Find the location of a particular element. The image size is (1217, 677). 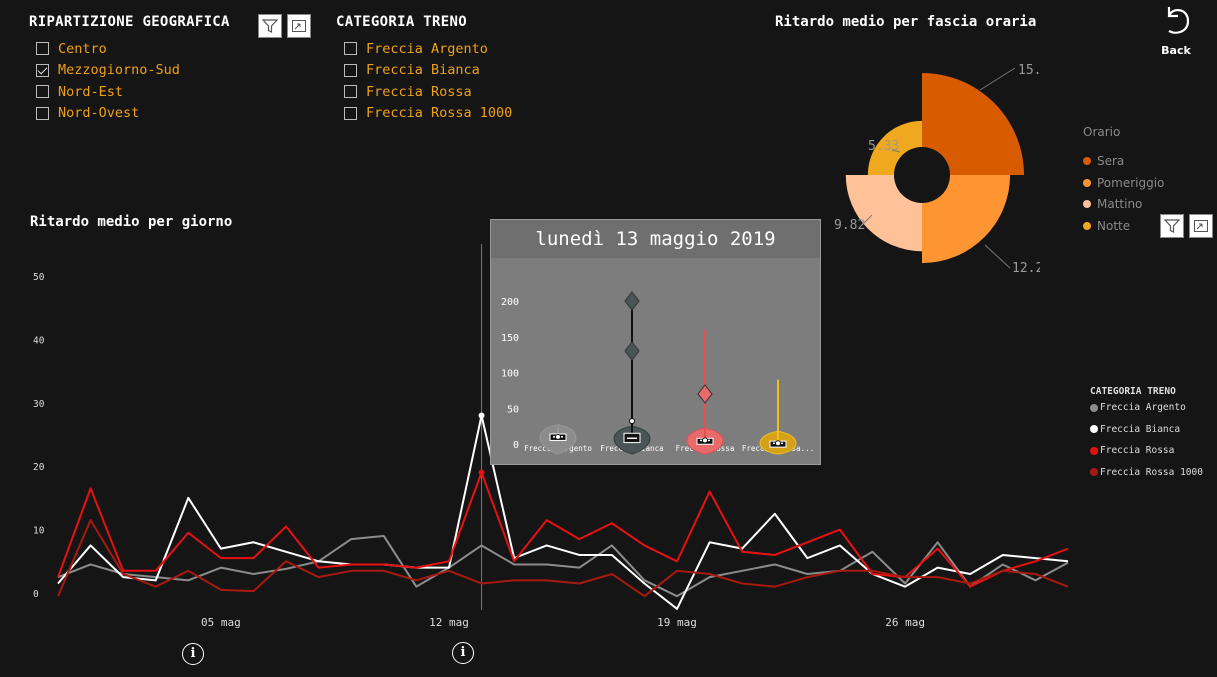

category-legend-item-freccia-rossa: Freccia Rossa is located at coordinates (1132, 450).